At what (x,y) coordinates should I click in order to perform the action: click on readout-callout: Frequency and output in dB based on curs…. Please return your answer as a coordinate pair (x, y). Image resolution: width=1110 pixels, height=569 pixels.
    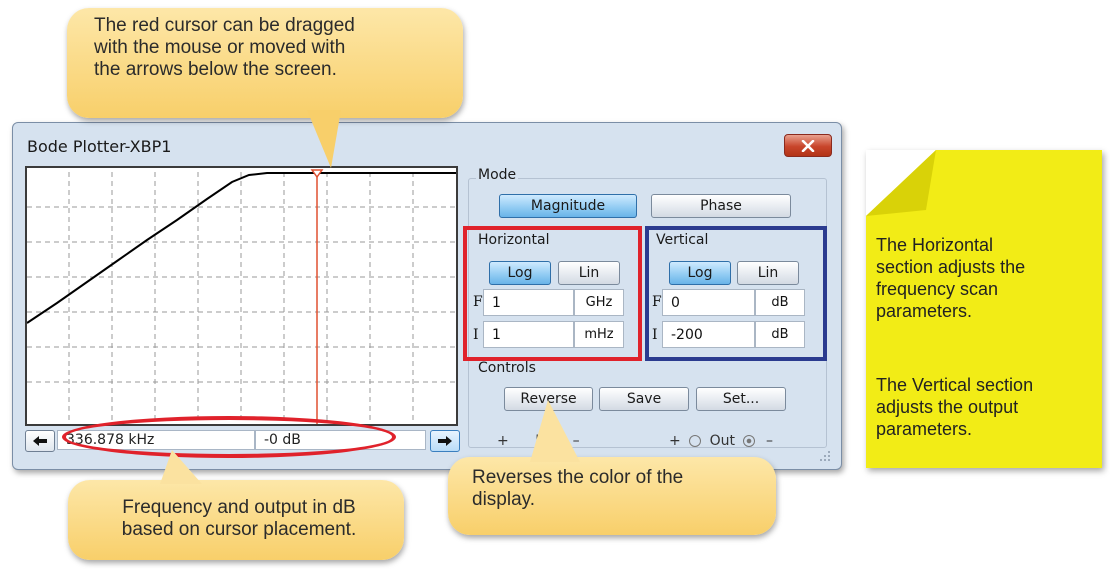
    Looking at the image, I should click on (236, 520).